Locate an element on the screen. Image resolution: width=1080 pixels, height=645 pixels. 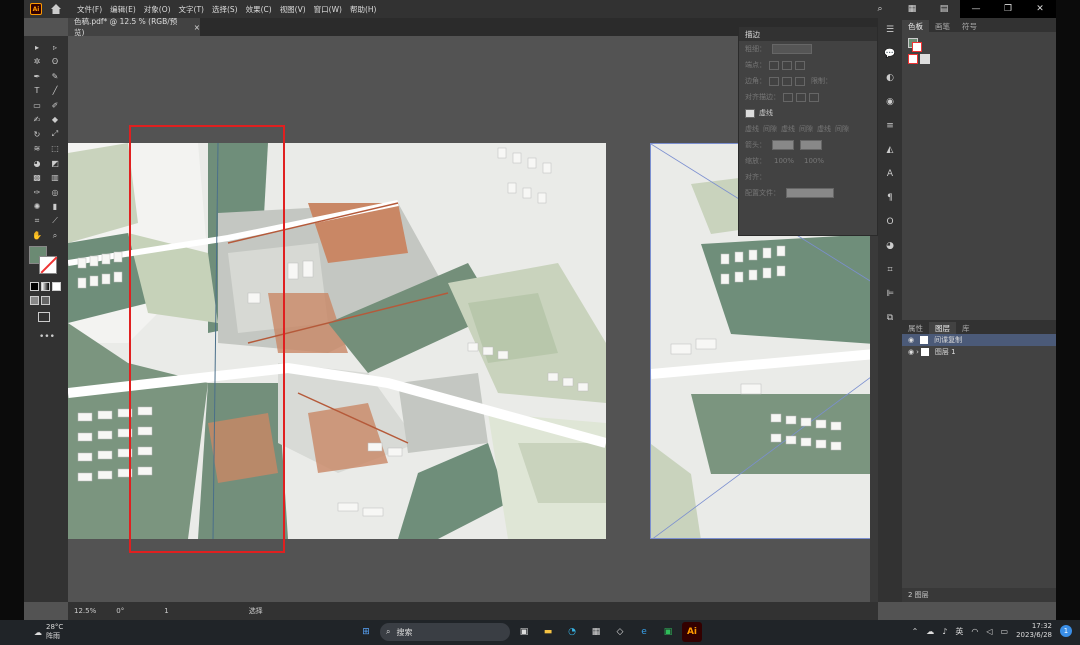
arrange-icon: ▦ is located at coordinates (912, 9).